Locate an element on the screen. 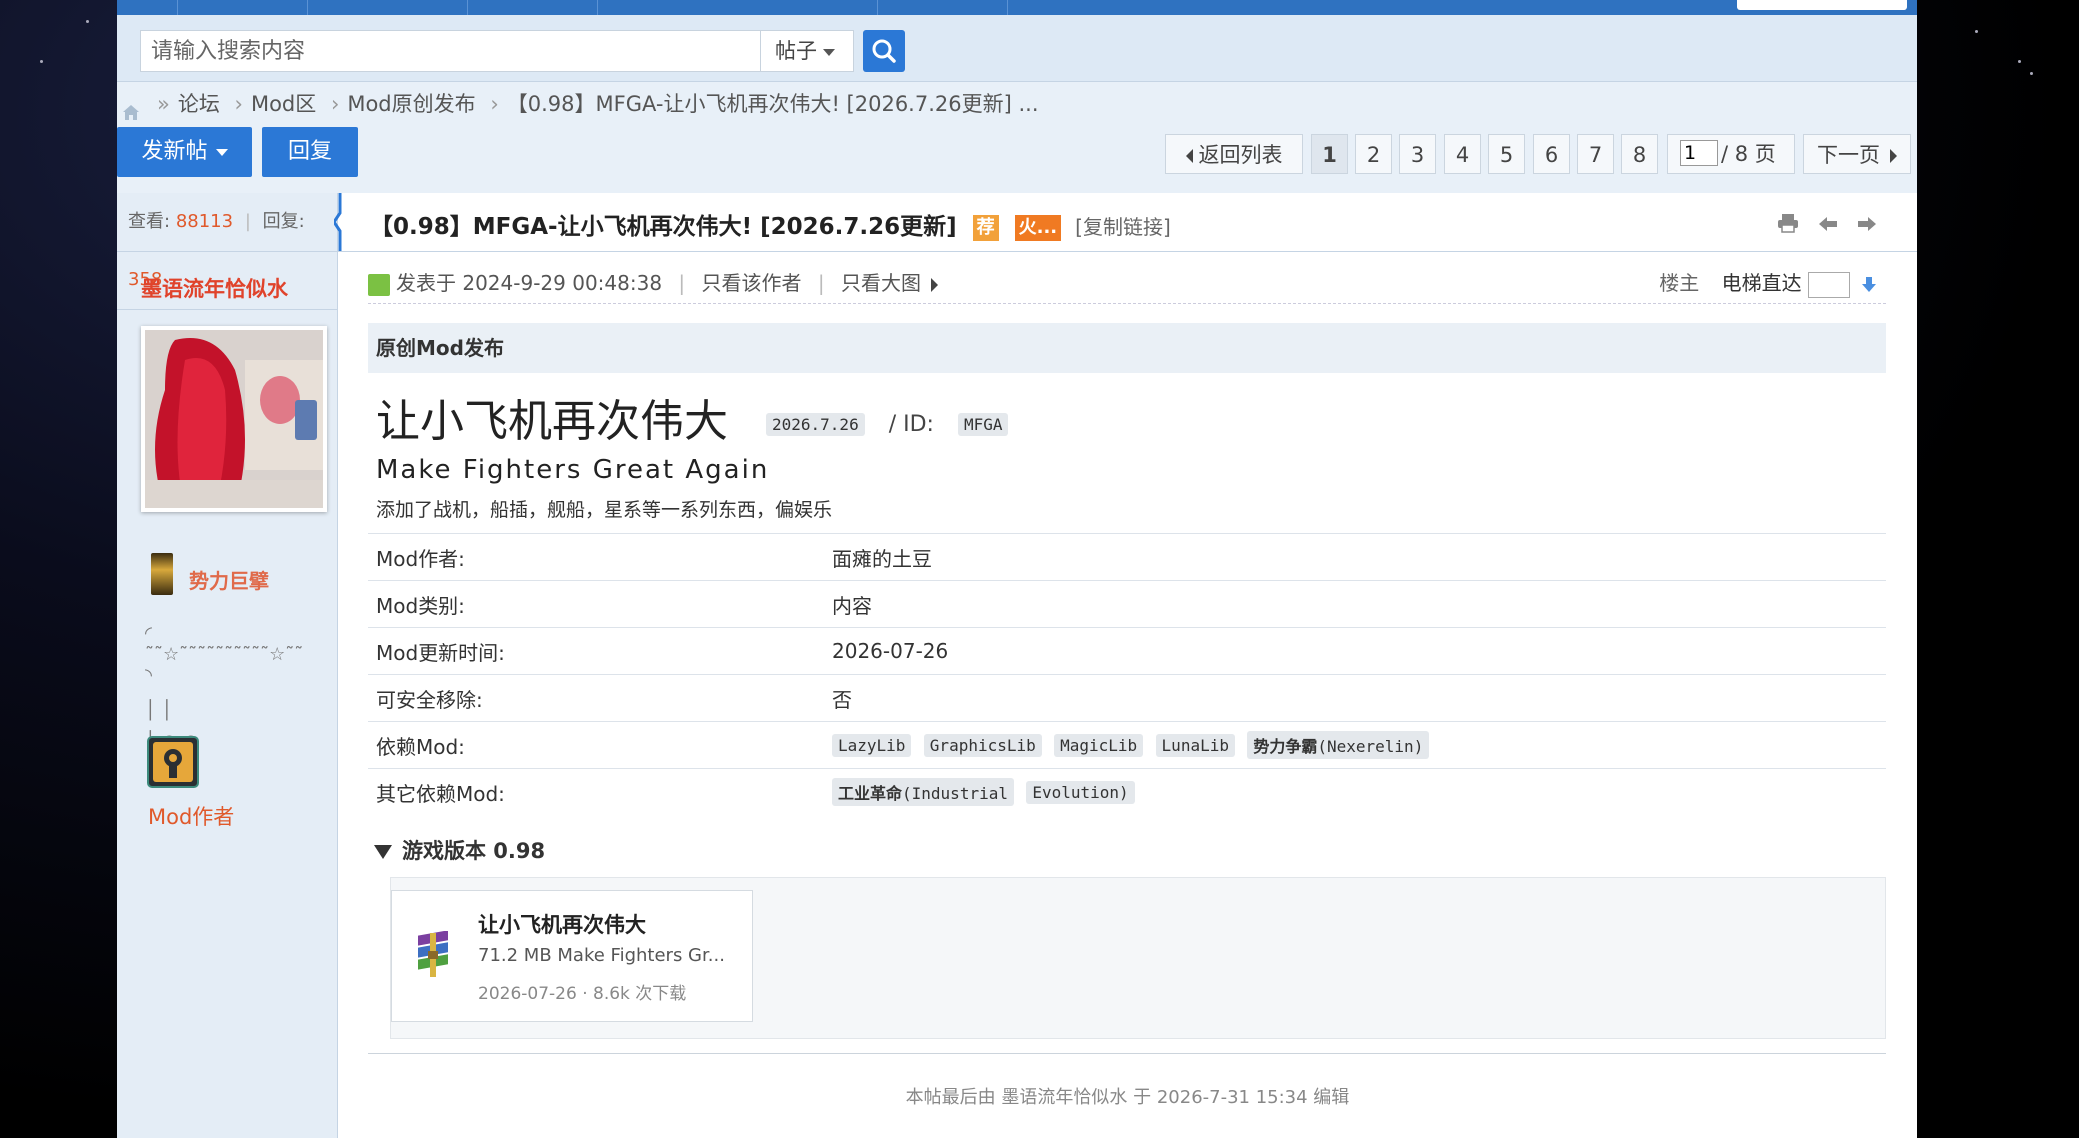 This screenshot has height=1138, width=2079. mod-author-badge-icon is located at coordinates (173, 762).